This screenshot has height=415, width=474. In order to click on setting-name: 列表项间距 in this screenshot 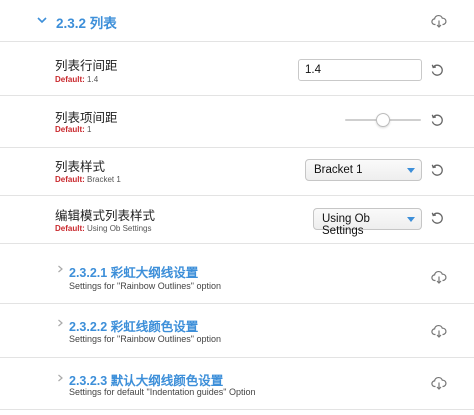, I will do `click(86, 118)`.